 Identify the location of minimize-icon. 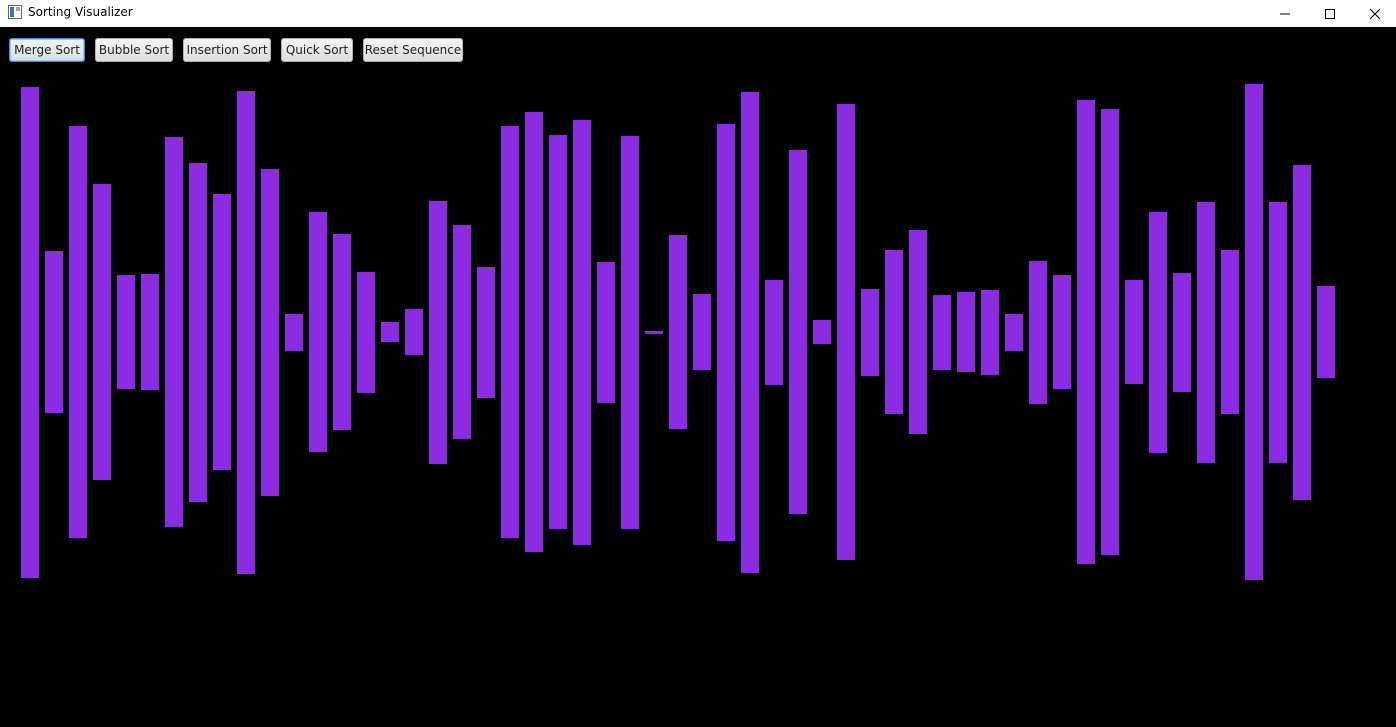
(1285, 13).